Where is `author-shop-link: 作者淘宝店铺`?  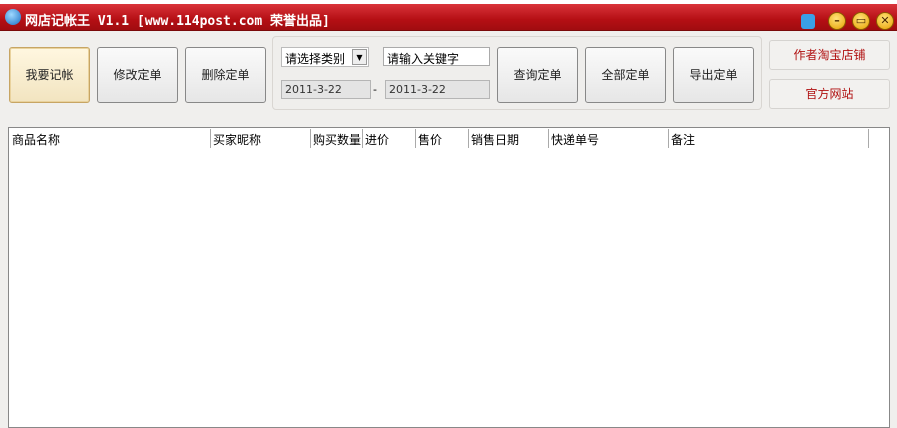 author-shop-link: 作者淘宝店铺 is located at coordinates (829, 55).